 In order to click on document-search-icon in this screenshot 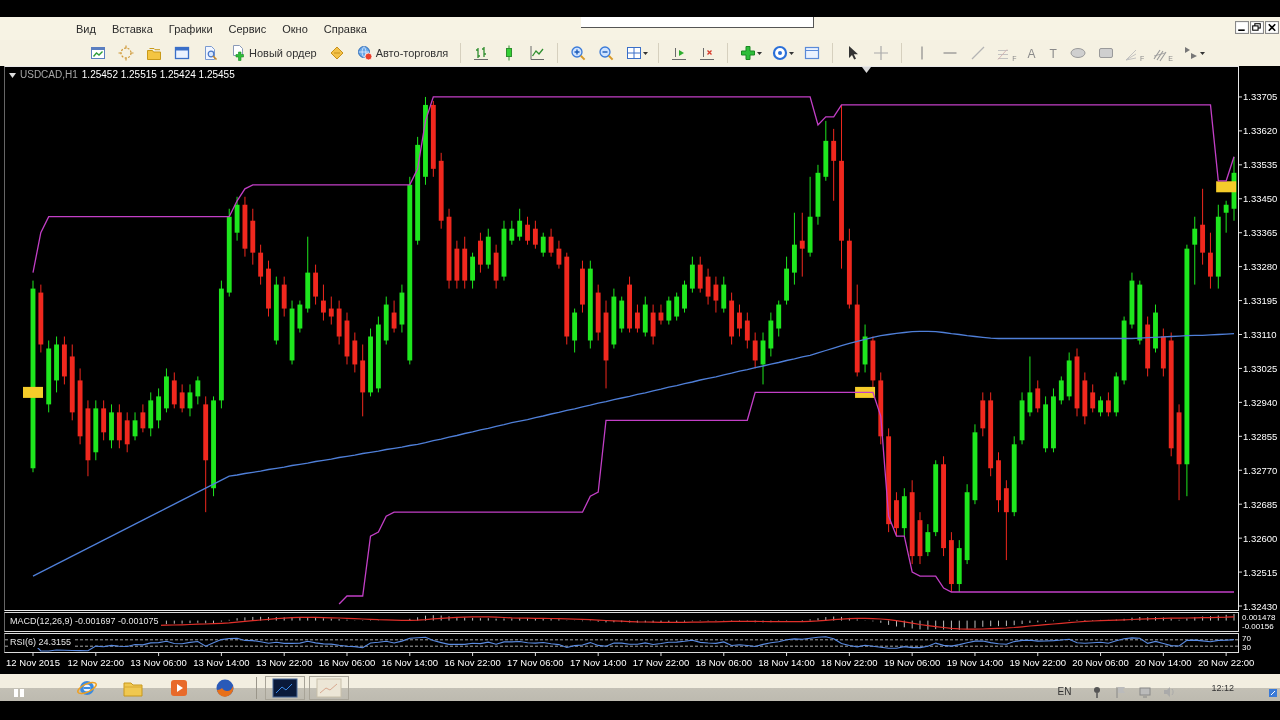, I will do `click(210, 53)`.